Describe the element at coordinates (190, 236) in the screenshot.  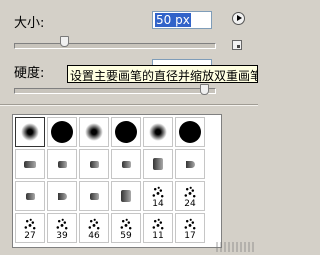
I see `brush-size-label: 17` at that location.